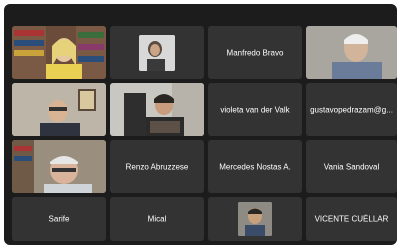  I want to click on participant-video-woman-chair, so click(157, 109).